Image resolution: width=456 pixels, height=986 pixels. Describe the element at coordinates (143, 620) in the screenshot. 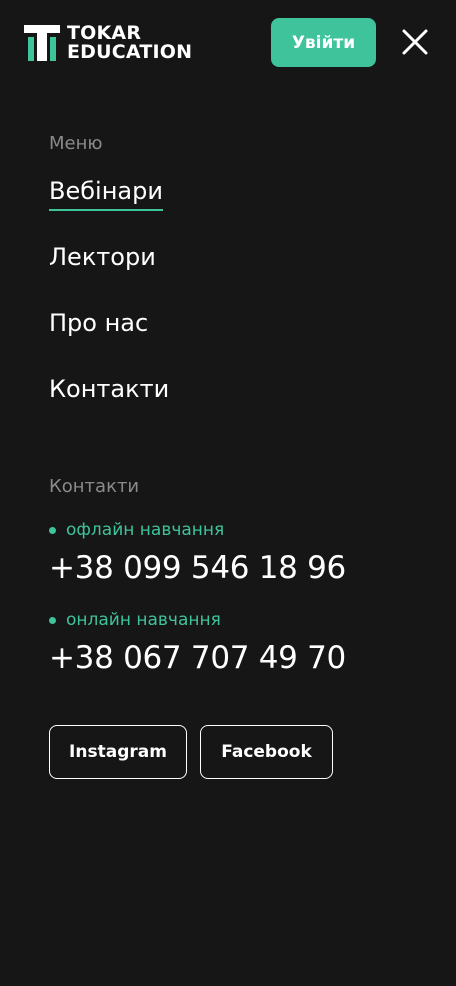

I see `contact-tag-label: онлайн навчання` at that location.